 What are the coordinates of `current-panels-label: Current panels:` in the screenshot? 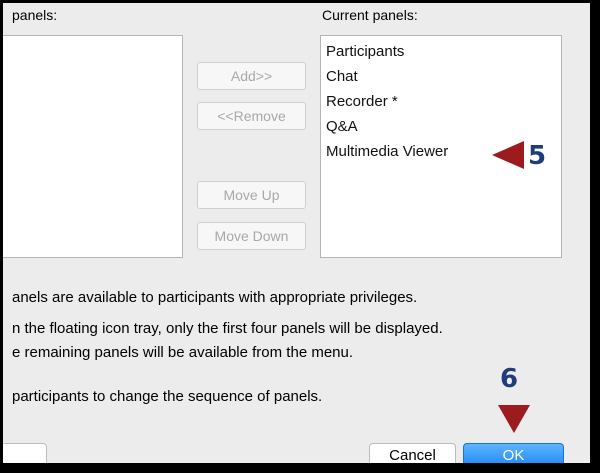 It's located at (370, 15).